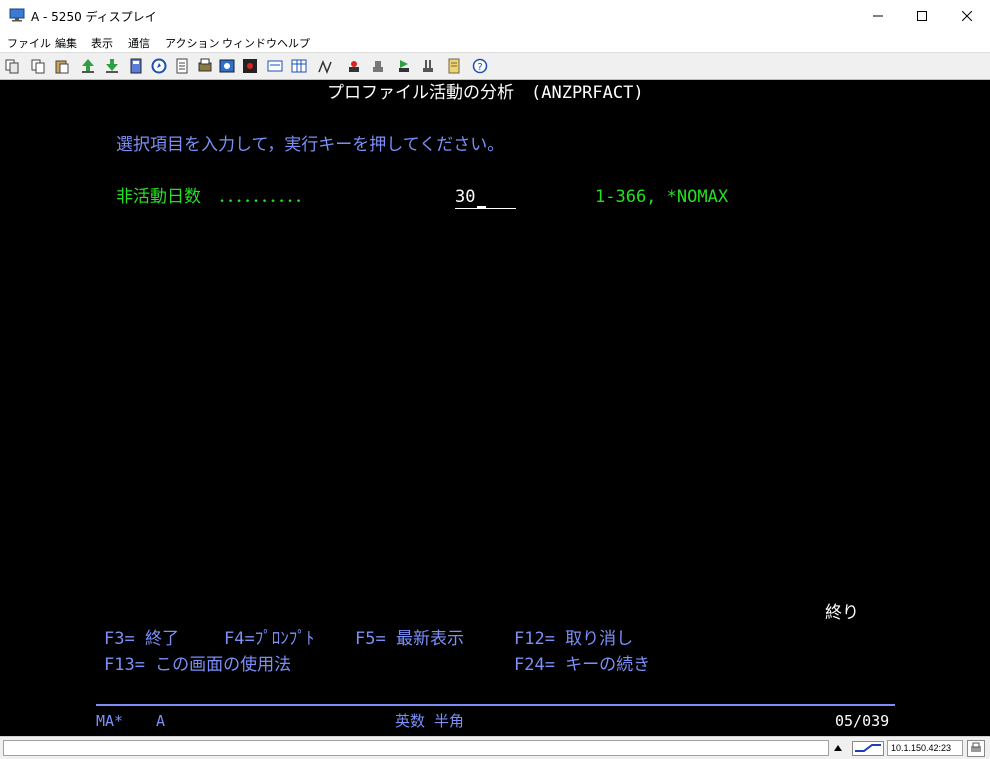 The width and height of the screenshot is (990, 759). Describe the element at coordinates (249, 43) in the screenshot. I see `menu-window: ウィンドウ` at that location.